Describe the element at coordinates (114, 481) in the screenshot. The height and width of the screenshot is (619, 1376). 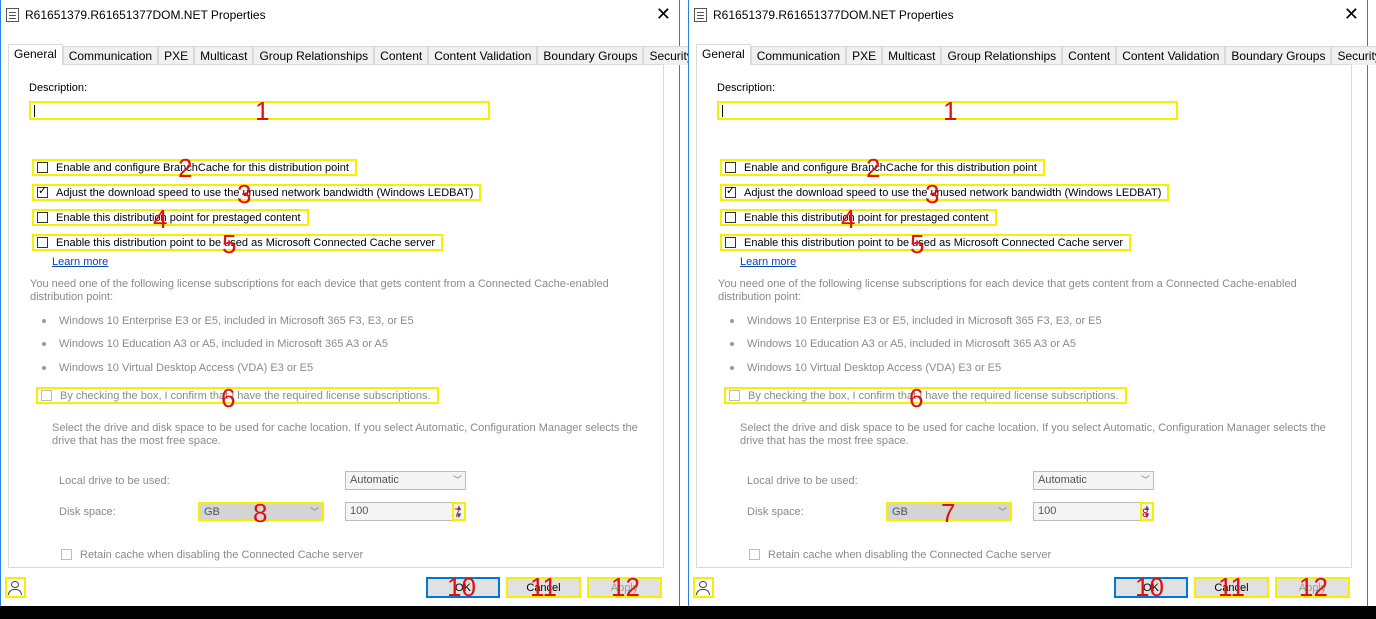
I see `local-drive-label: Local drive to be used:` at that location.